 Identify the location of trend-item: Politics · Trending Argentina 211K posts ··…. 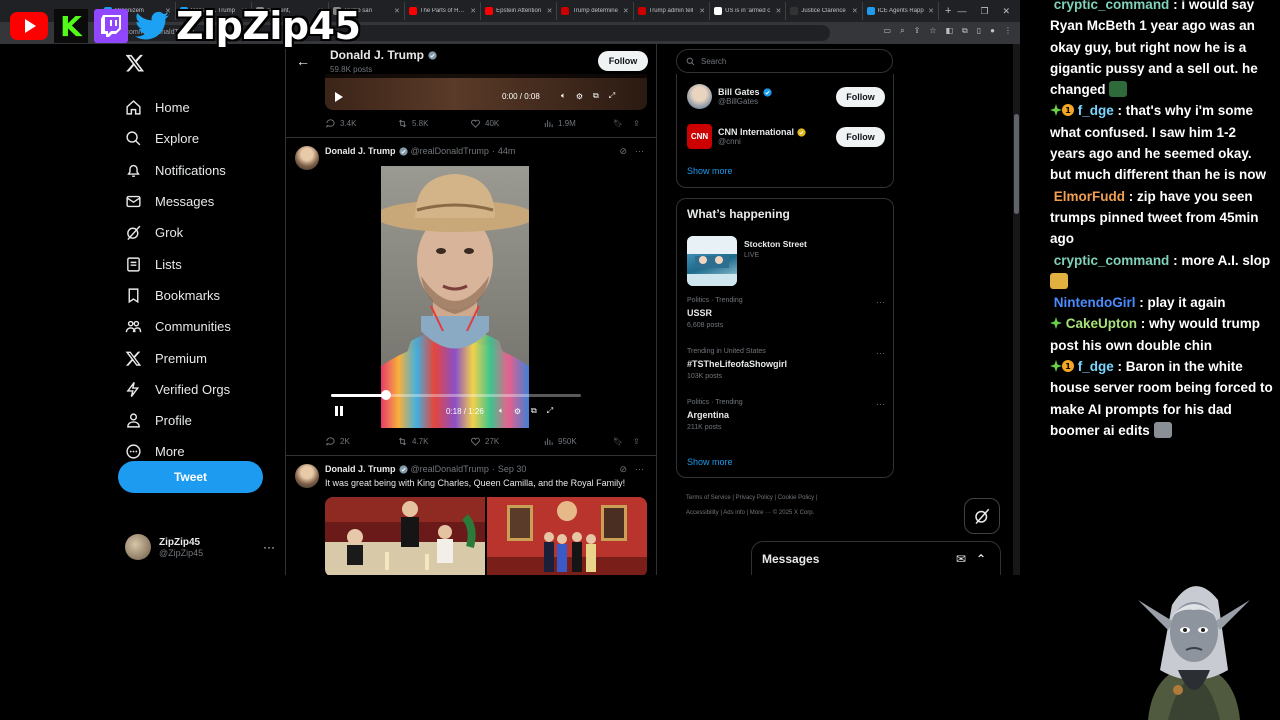
(786, 415).